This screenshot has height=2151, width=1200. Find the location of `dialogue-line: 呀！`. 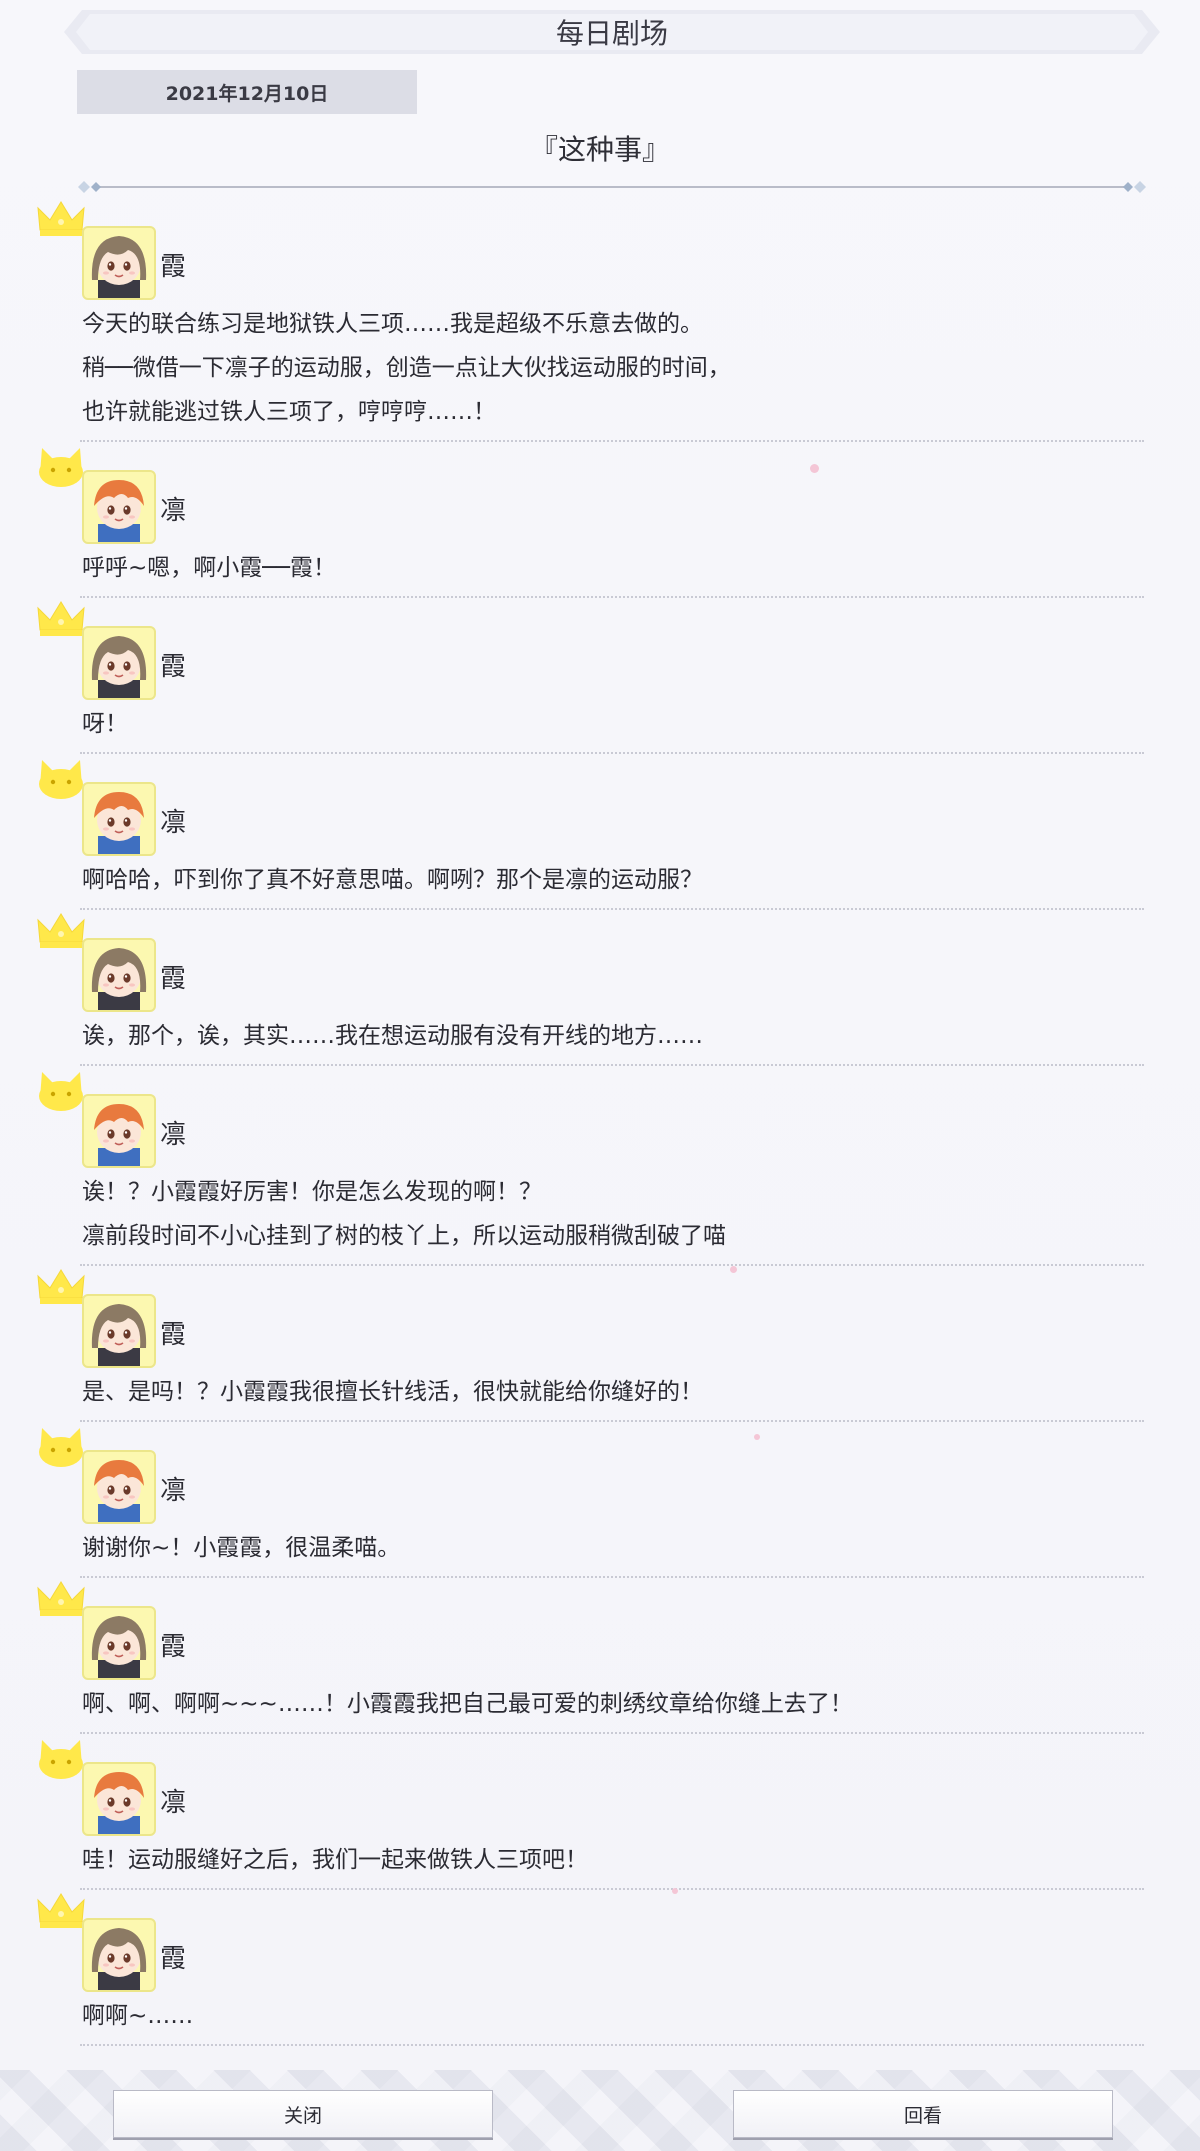

dialogue-line: 呀！ is located at coordinates (105, 724).